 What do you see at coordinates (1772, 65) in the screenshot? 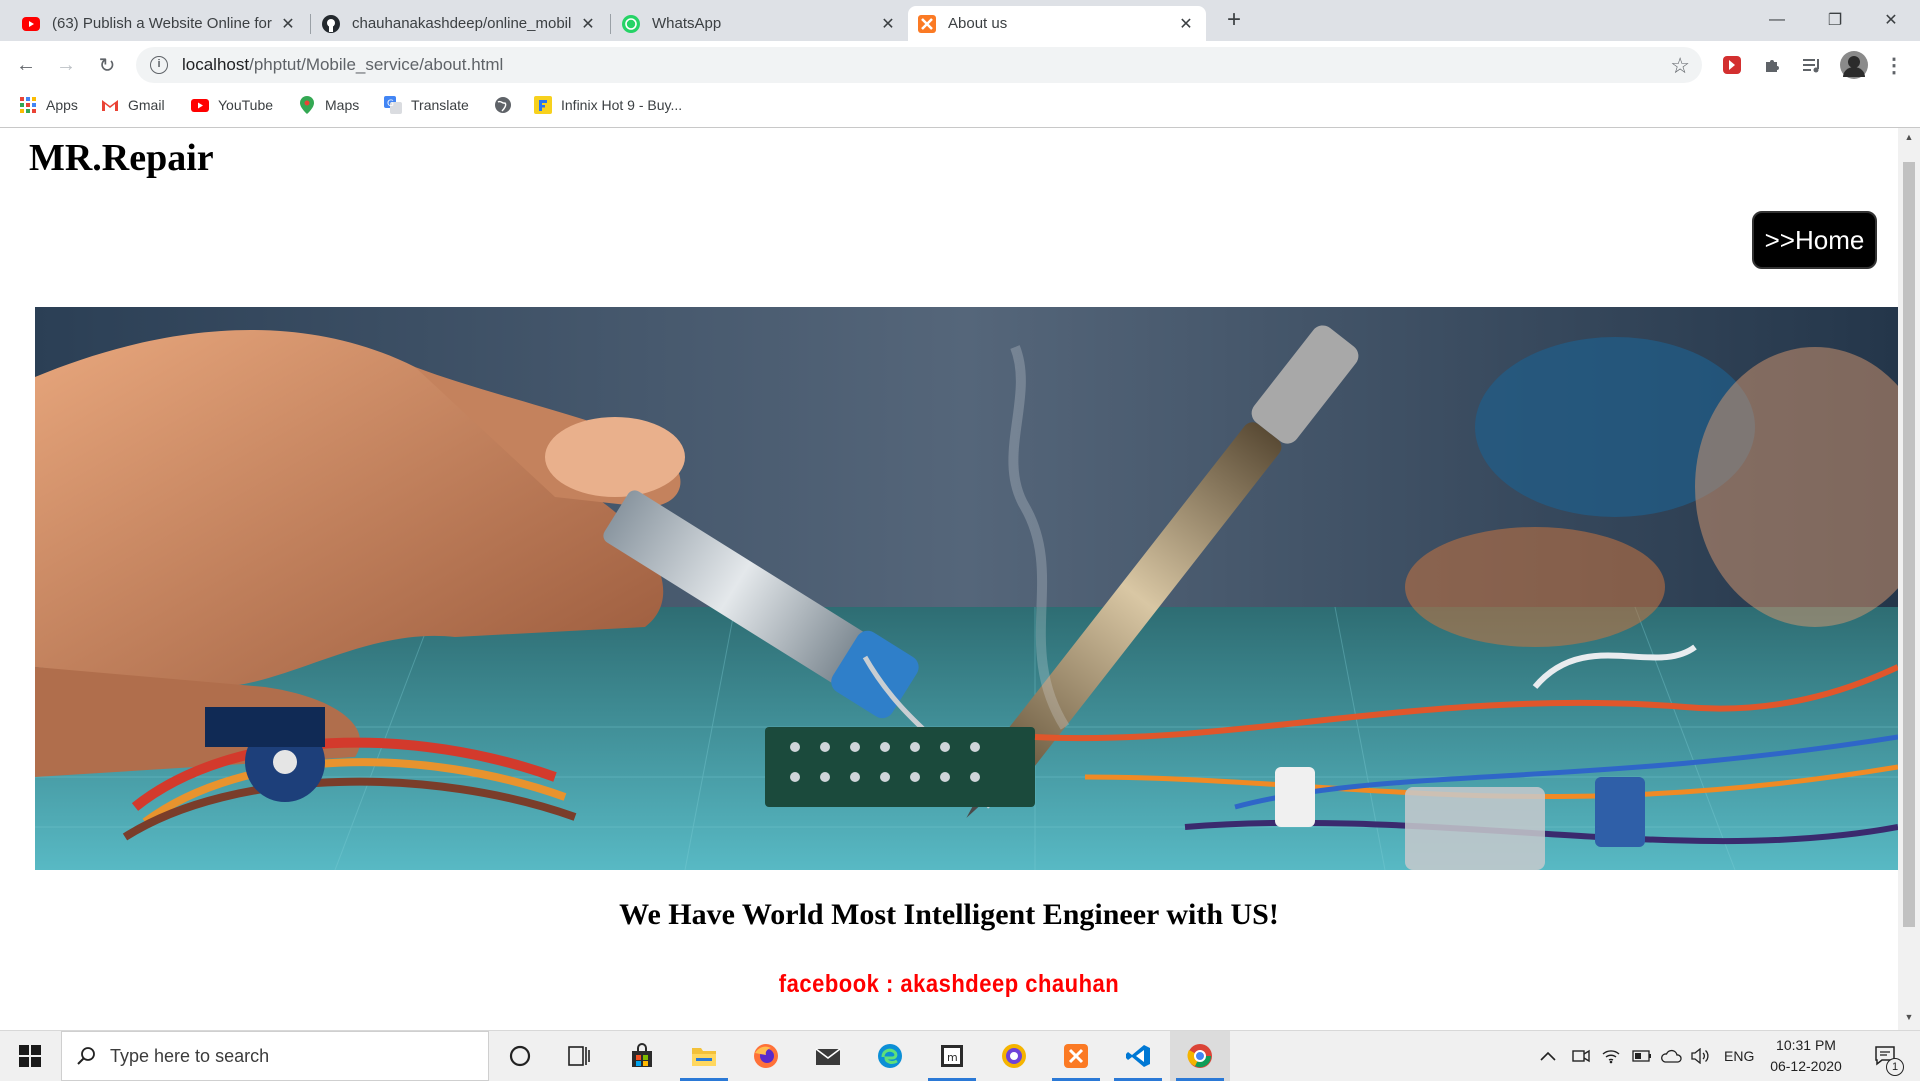
I see `puzzle-icon` at bounding box center [1772, 65].